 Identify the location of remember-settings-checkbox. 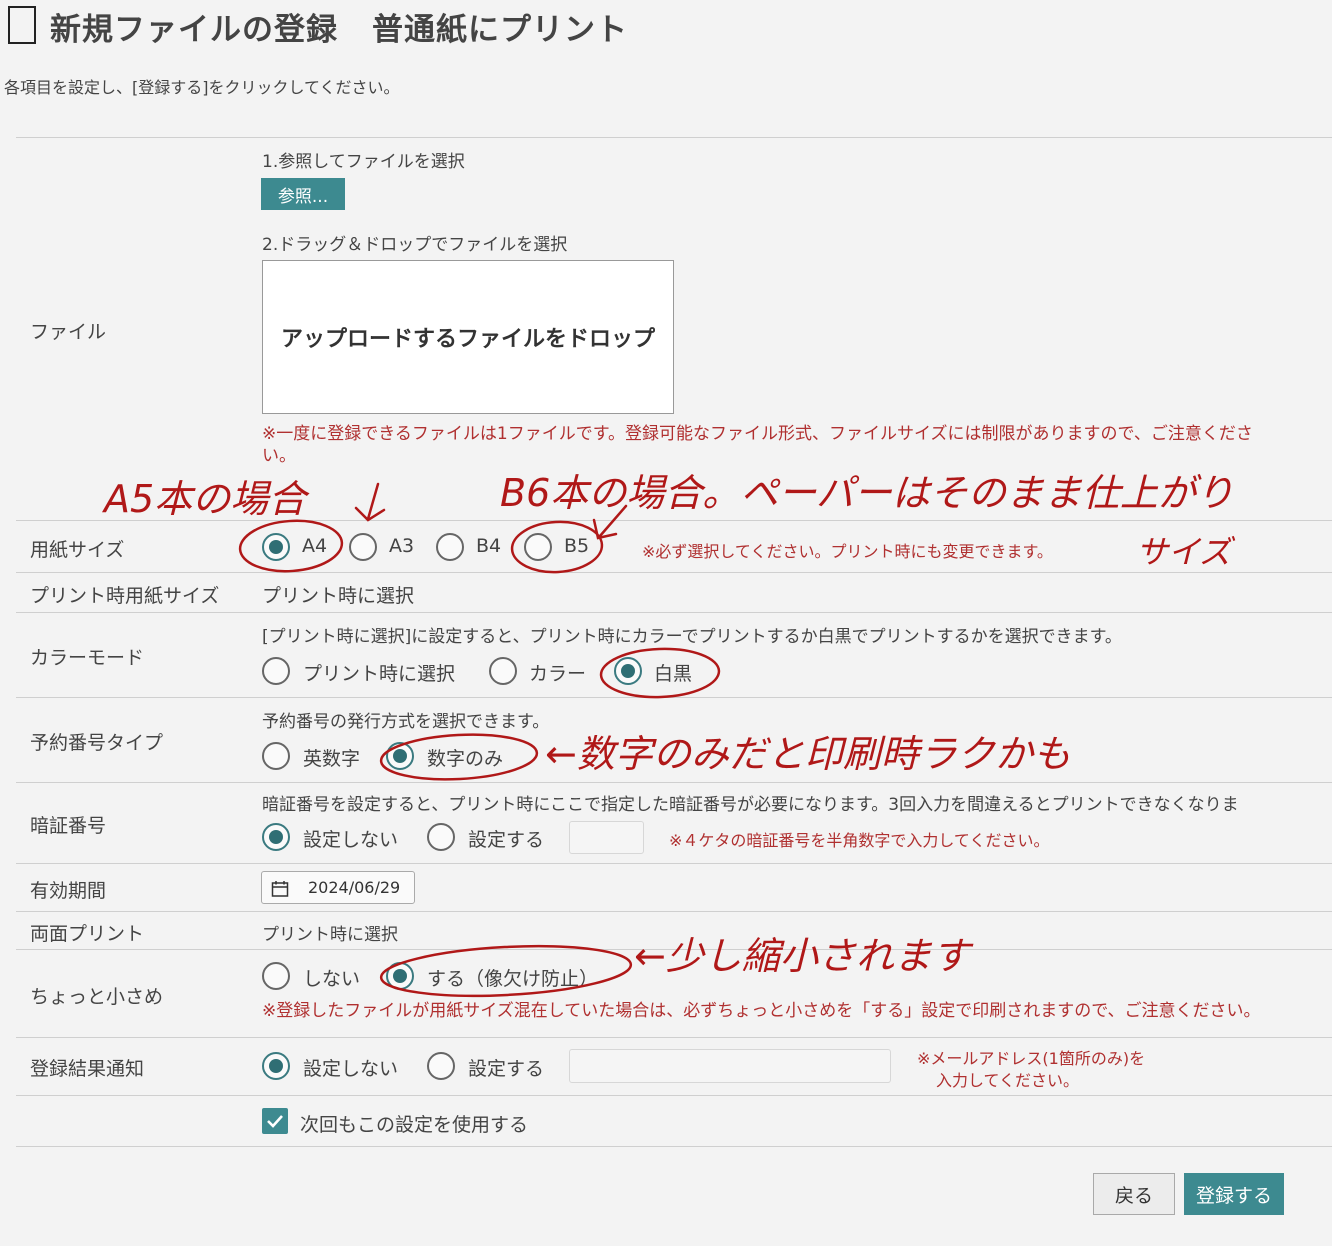
(275, 1121).